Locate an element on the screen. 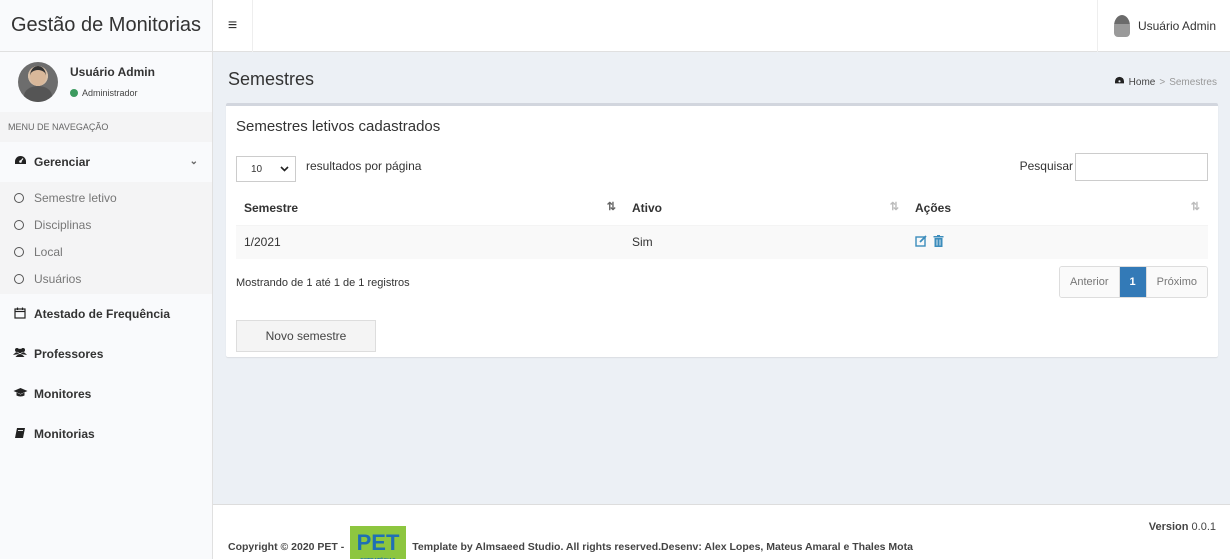 Image resolution: width=1230 pixels, height=559 pixels. pagination-prev-button: Anterior is located at coordinates (1090, 282).